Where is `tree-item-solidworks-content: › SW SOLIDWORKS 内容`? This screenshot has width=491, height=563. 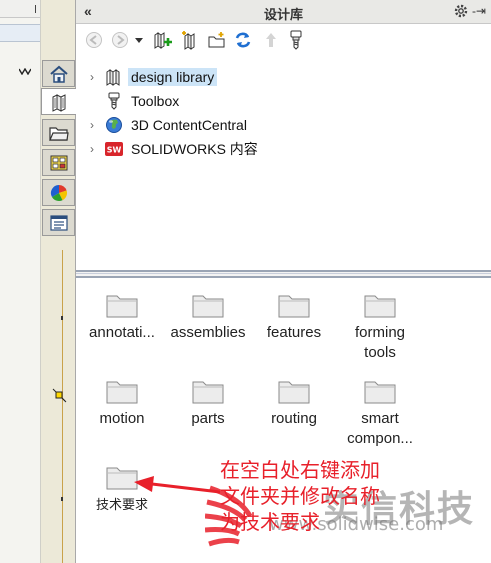
tree-item-solidworks-content: › SW SOLIDWORKS 内容 is located at coordinates (173, 149).